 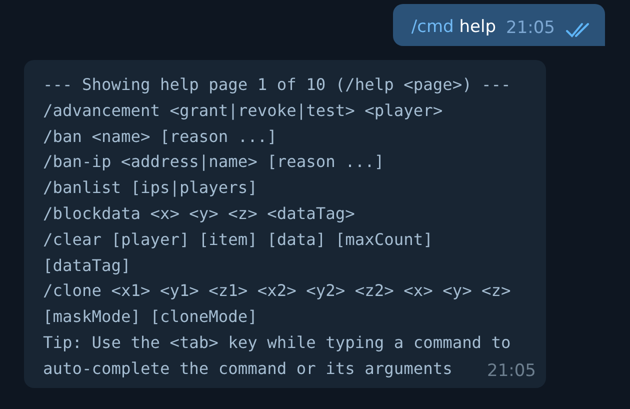 I want to click on message-line: /ban <name> [reason ...], so click(x=160, y=137).